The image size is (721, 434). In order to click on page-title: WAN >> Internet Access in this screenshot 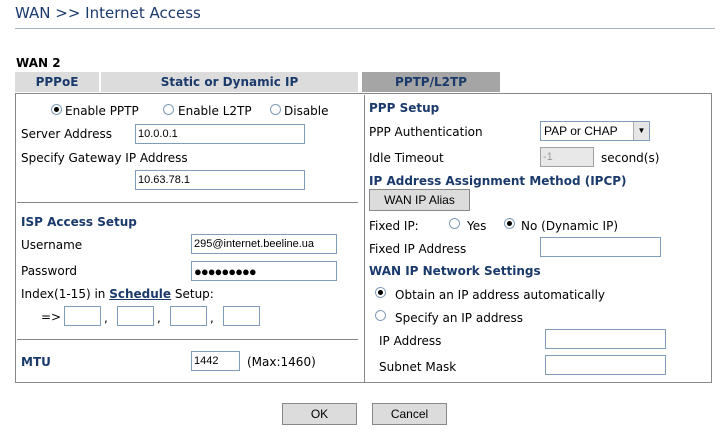, I will do `click(108, 13)`.